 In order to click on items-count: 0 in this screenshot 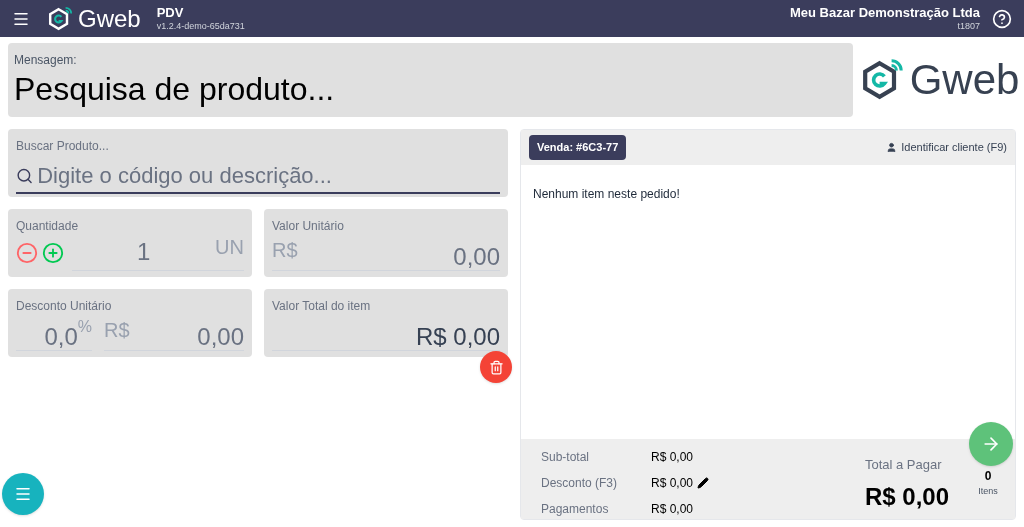, I will do `click(988, 476)`.